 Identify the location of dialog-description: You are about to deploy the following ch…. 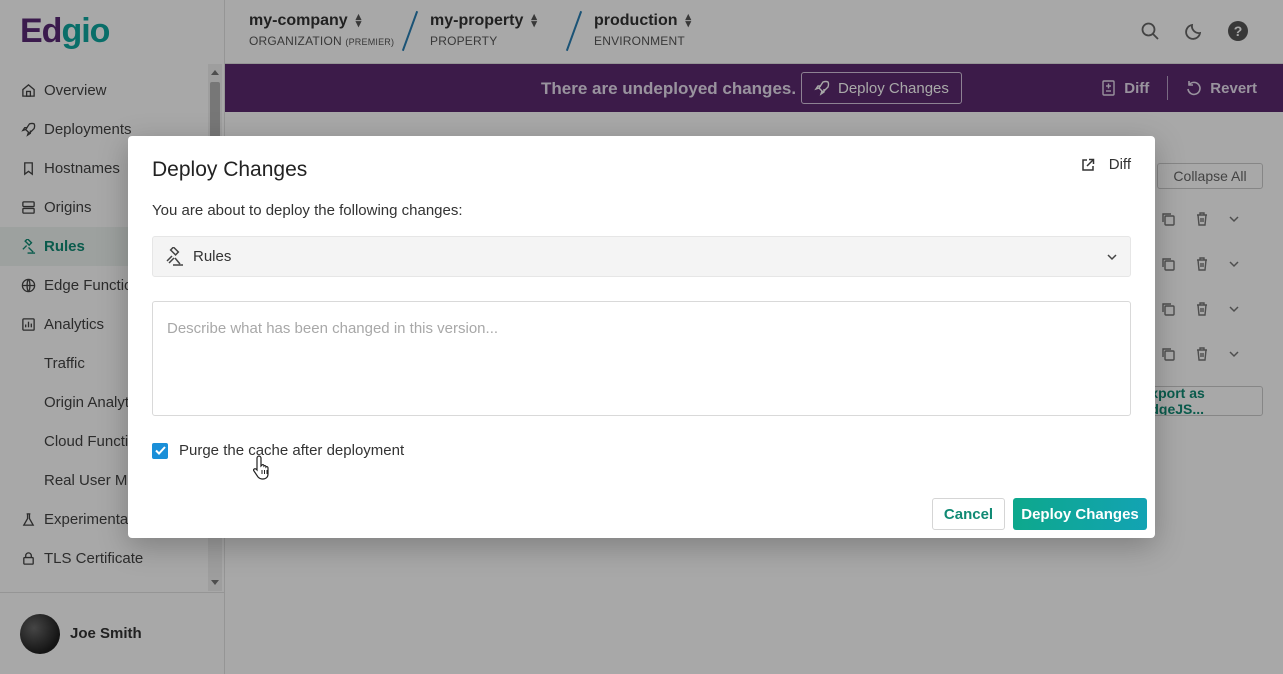
(307, 210).